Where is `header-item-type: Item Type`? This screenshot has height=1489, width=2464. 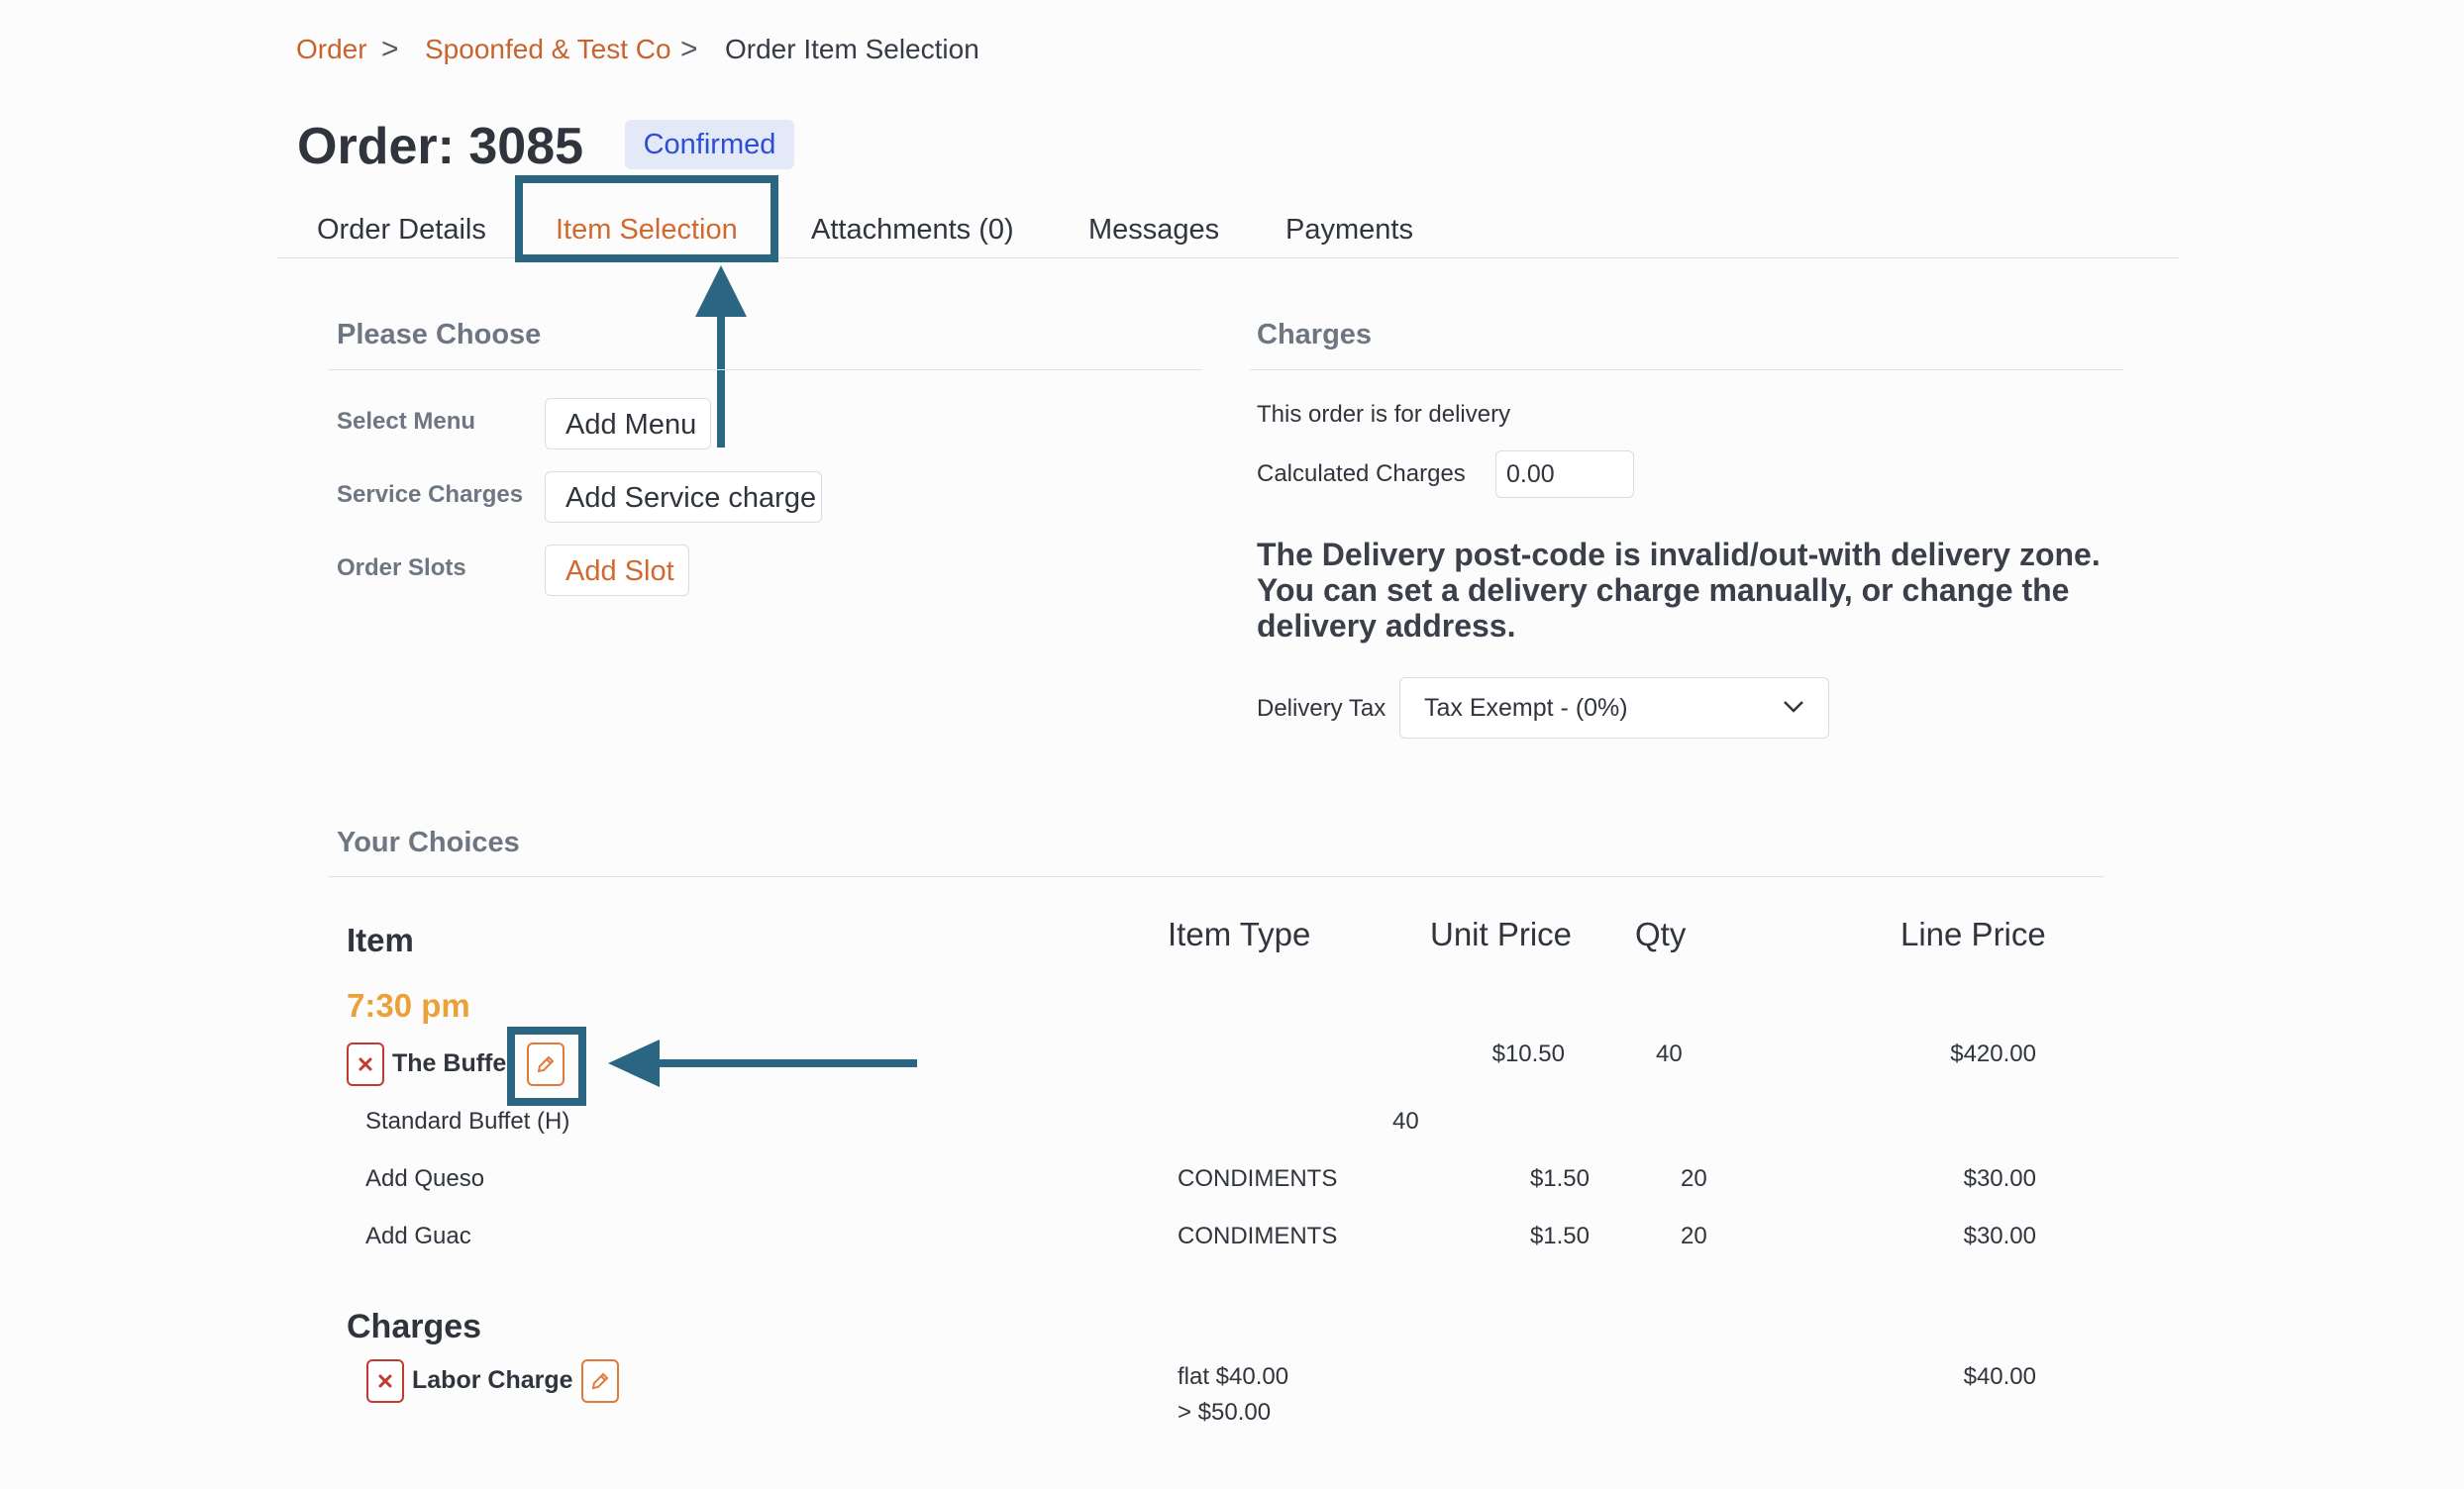 header-item-type: Item Type is located at coordinates (1240, 934).